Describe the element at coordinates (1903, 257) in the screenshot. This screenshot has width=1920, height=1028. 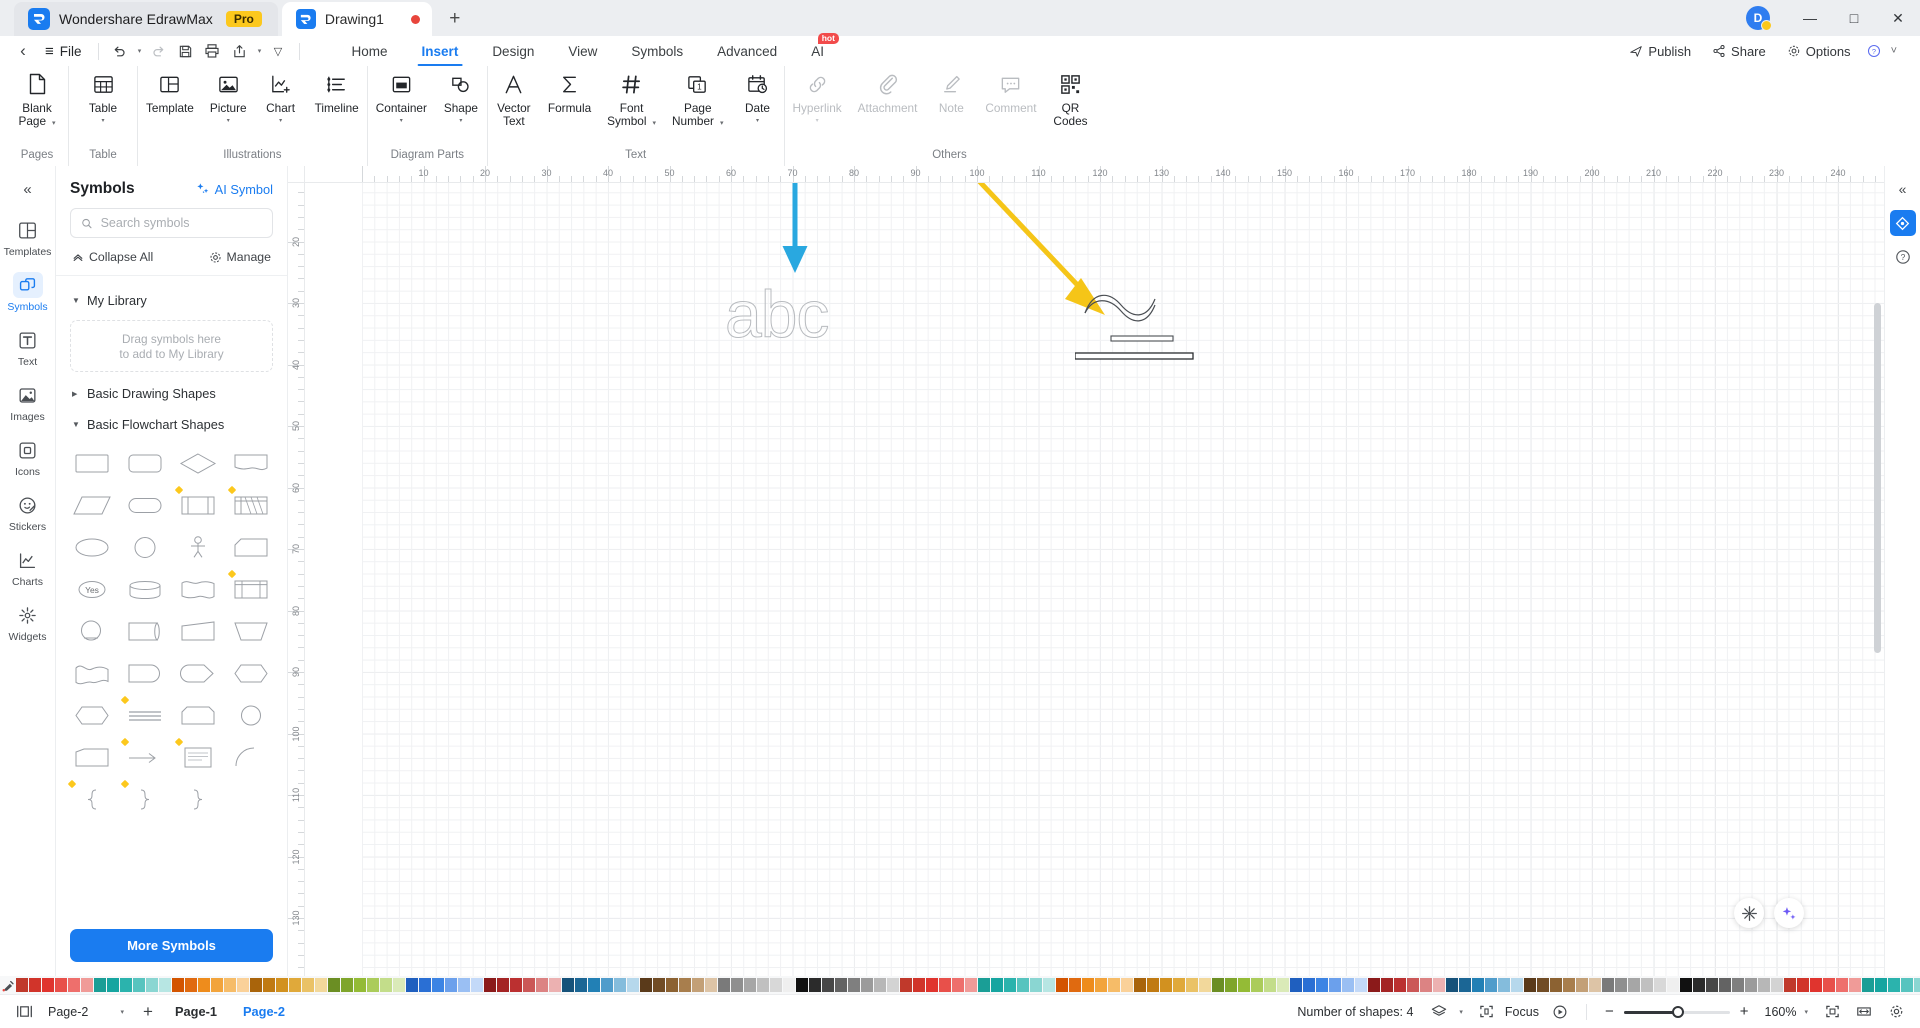
I see `help-panel-button: ?` at that location.